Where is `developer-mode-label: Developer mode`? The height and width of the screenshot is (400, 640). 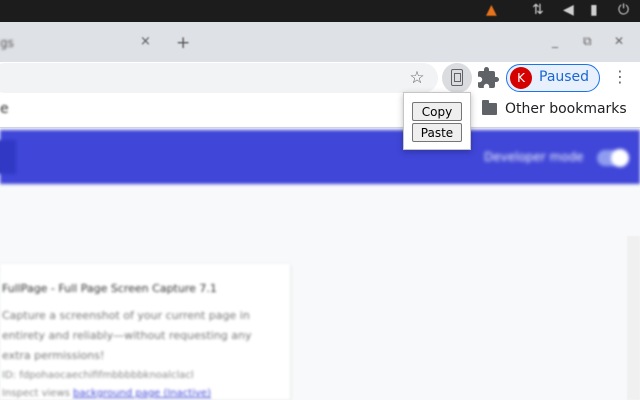 developer-mode-label: Developer mode is located at coordinates (534, 157).